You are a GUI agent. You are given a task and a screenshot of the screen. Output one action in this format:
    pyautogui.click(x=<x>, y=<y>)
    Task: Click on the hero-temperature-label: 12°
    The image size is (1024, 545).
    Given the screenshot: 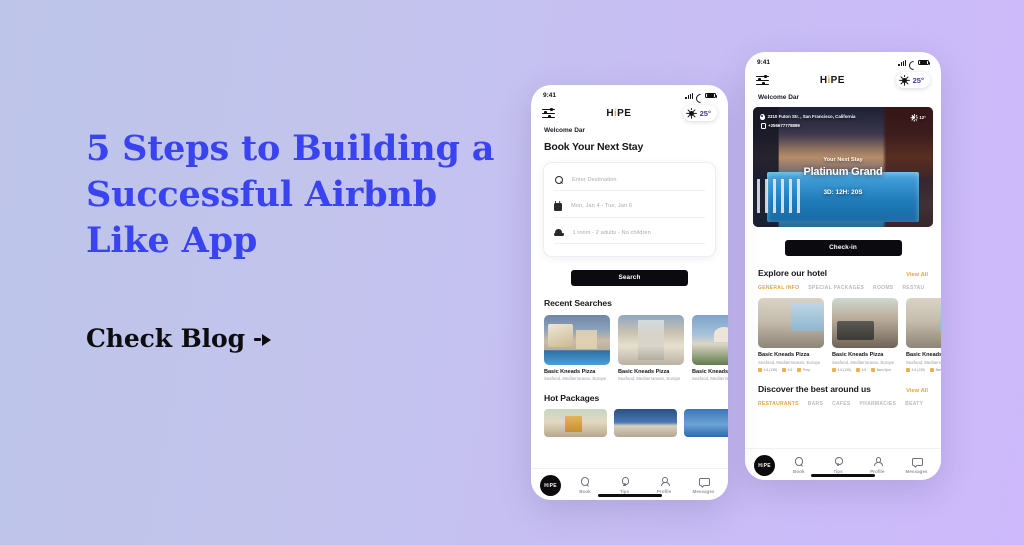 What is the action you would take?
    pyautogui.click(x=922, y=117)
    